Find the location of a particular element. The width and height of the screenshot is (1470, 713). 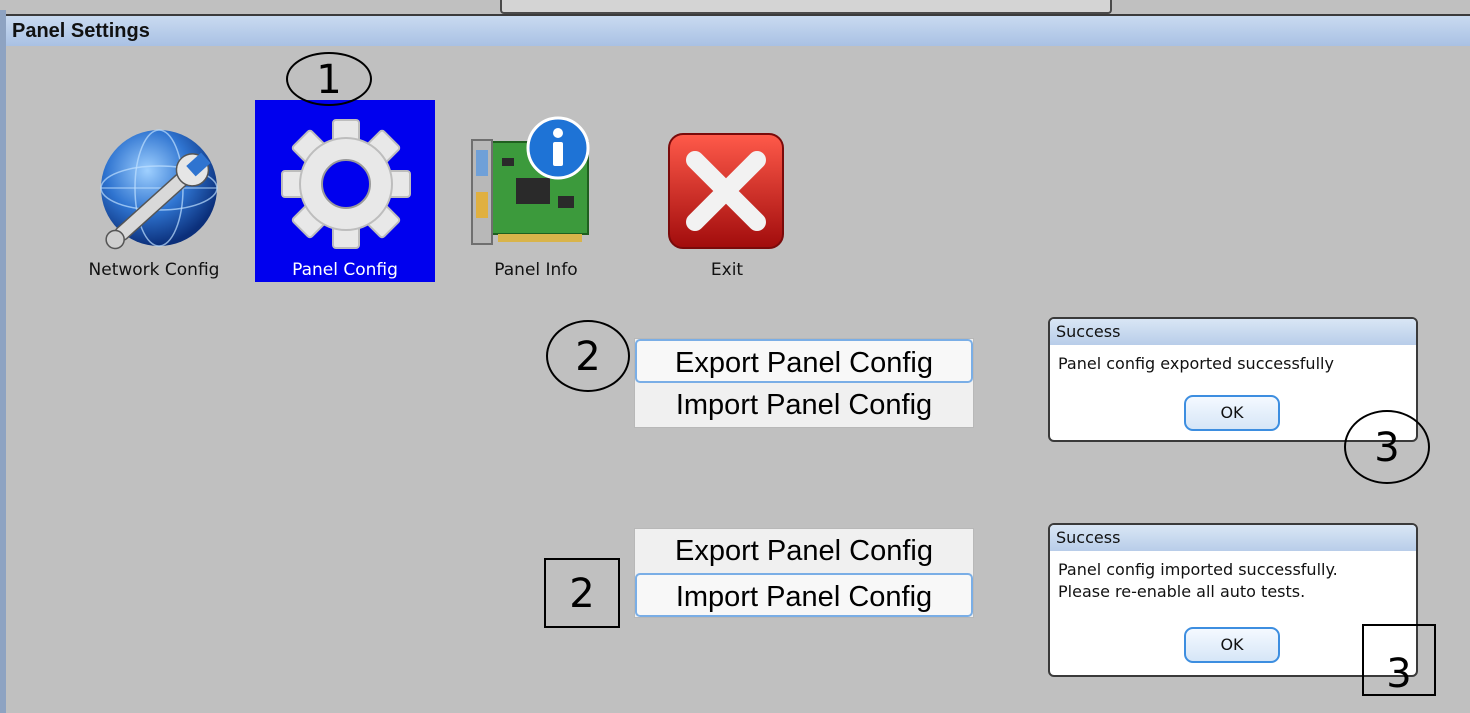

exit-button: Exit is located at coordinates (727, 191).